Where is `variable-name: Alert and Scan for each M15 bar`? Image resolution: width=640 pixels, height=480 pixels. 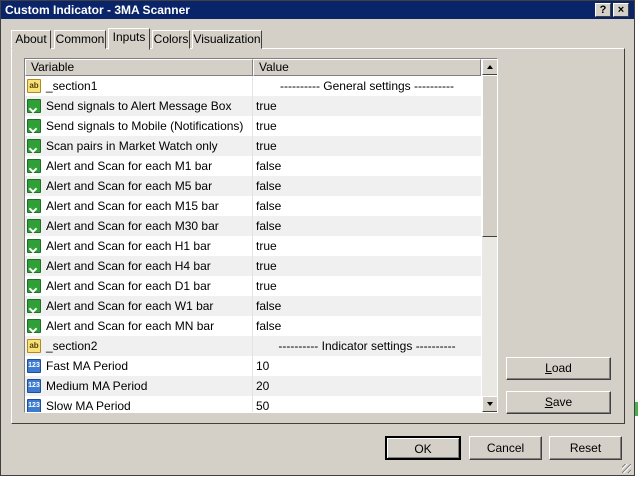 variable-name: Alert and Scan for each M15 bar is located at coordinates (132, 206).